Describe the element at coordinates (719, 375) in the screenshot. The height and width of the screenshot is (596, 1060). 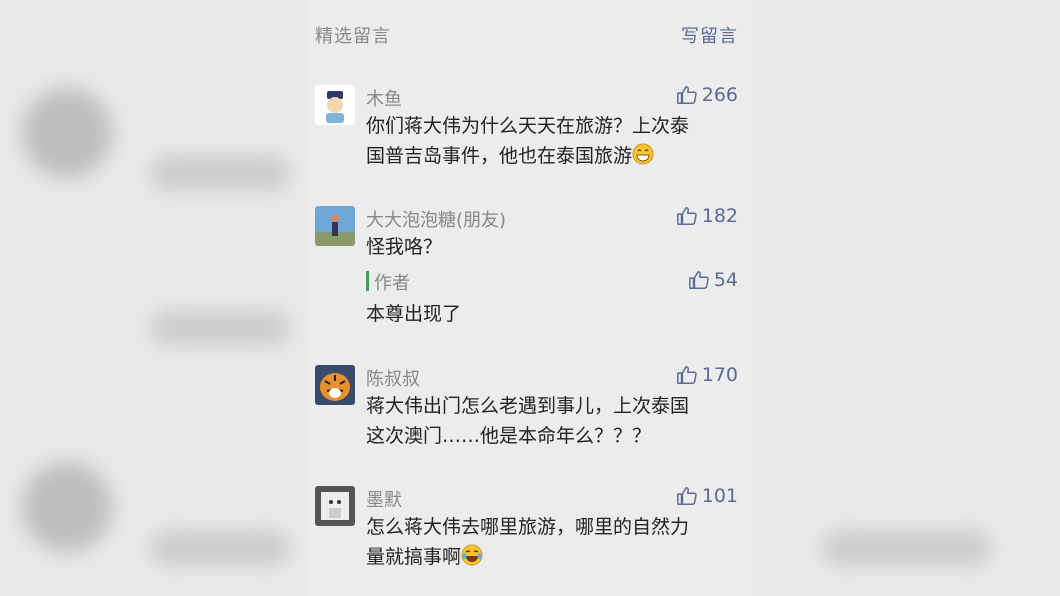
I see `like-count: 170` at that location.